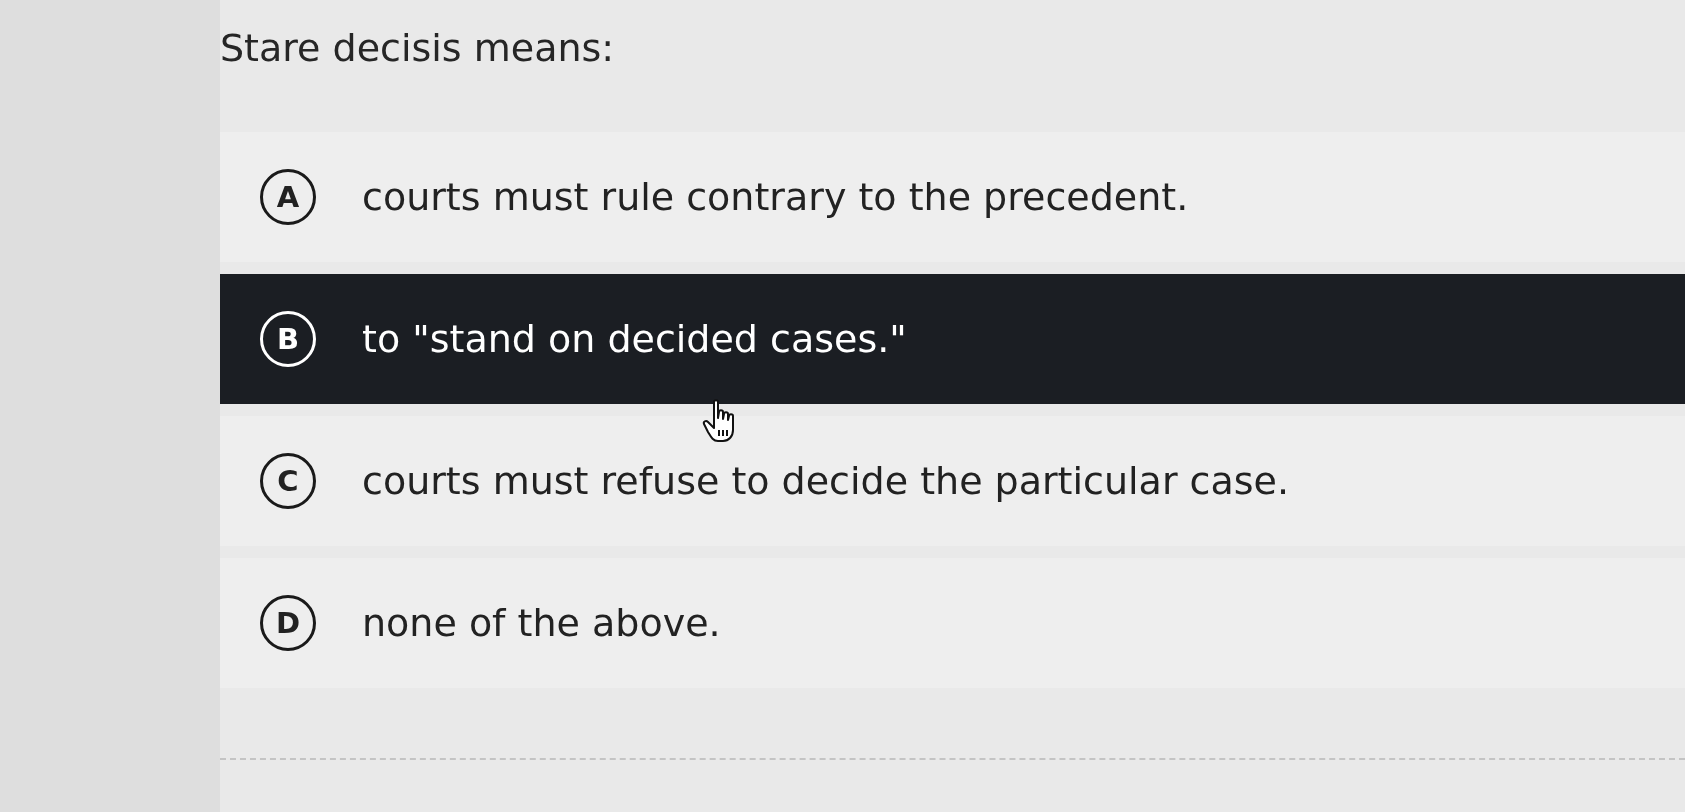 This screenshot has height=812, width=1685. Describe the element at coordinates (288, 339) in the screenshot. I see `option-letter: B` at that location.